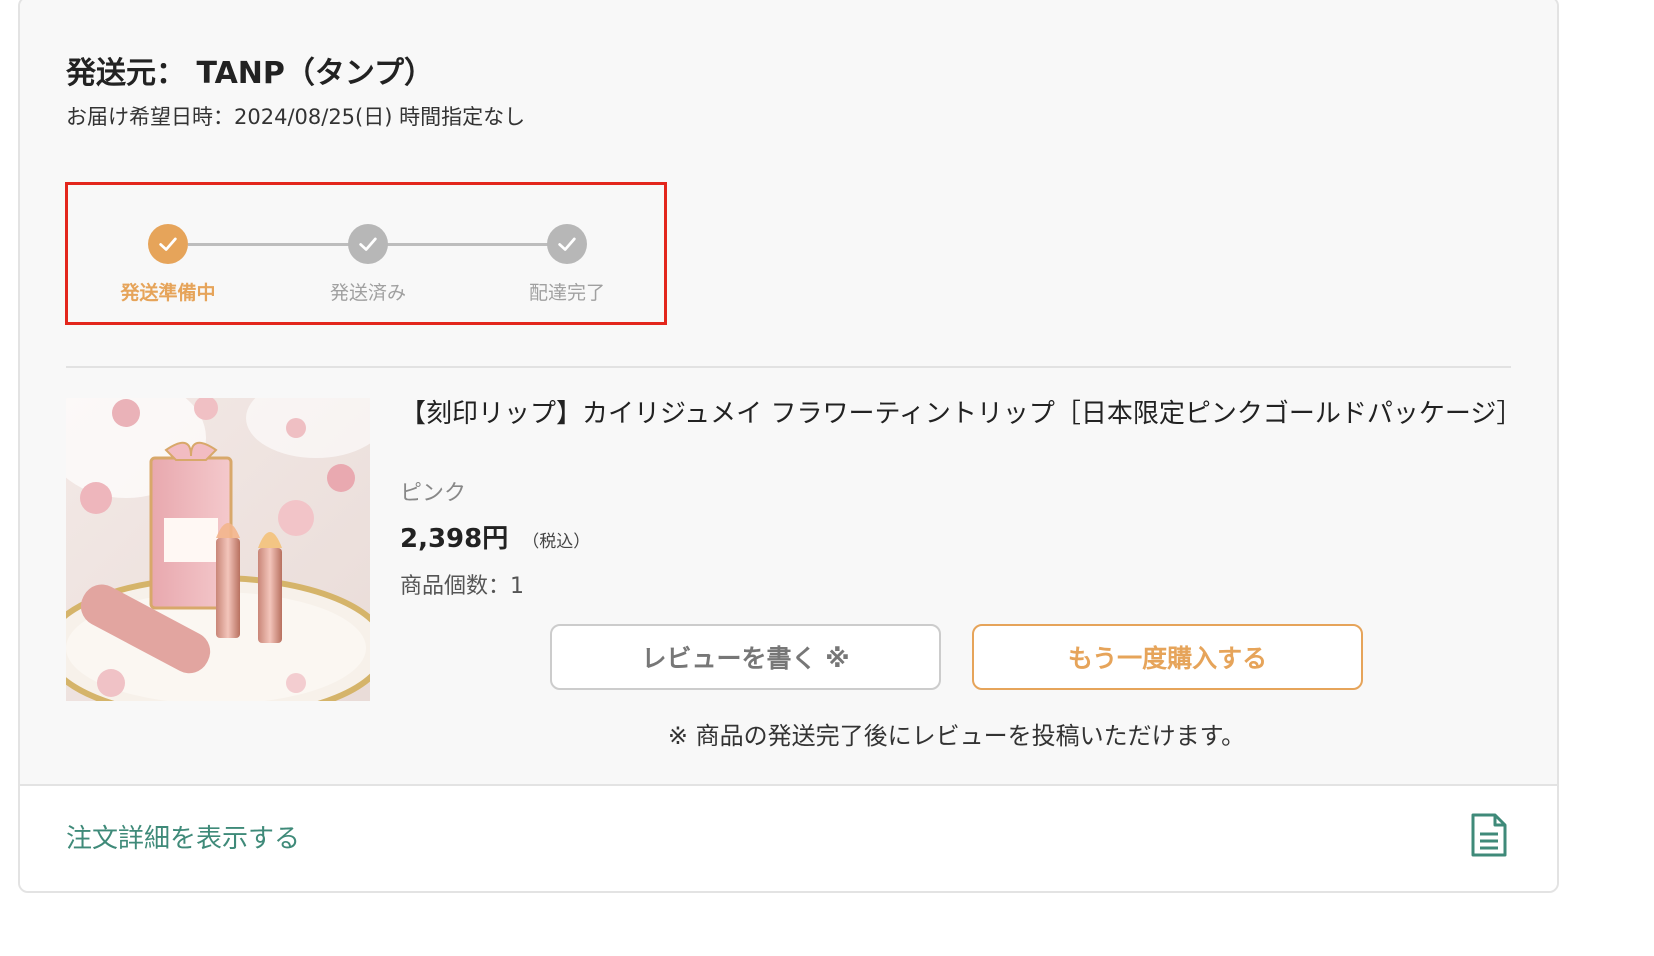  Describe the element at coordinates (433, 493) in the screenshot. I see `product-variant: ピンク` at that location.